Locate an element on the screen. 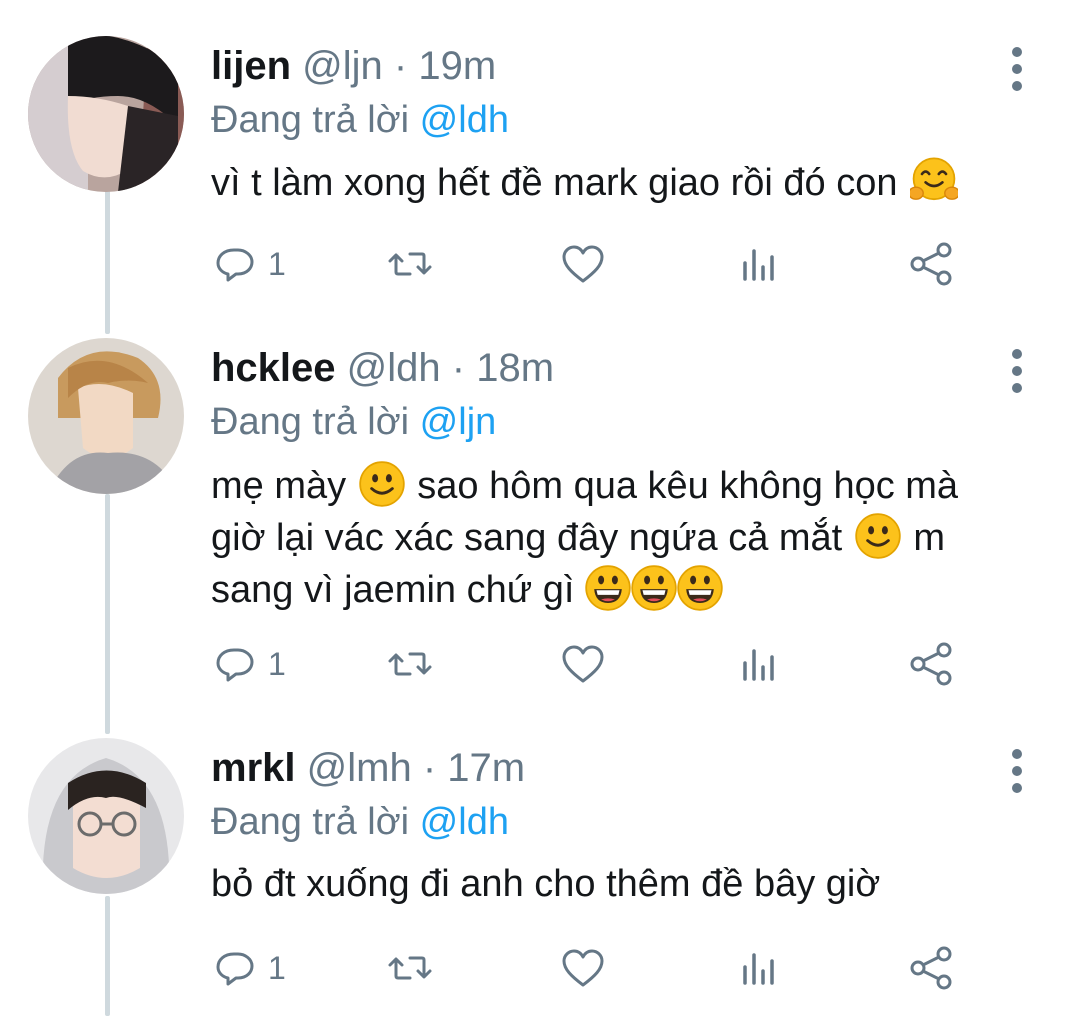 The image size is (1080, 1016). tweet-text: bỏ đt xuống đi anh cho thêm đề bây giờ is located at coordinates (631, 884).